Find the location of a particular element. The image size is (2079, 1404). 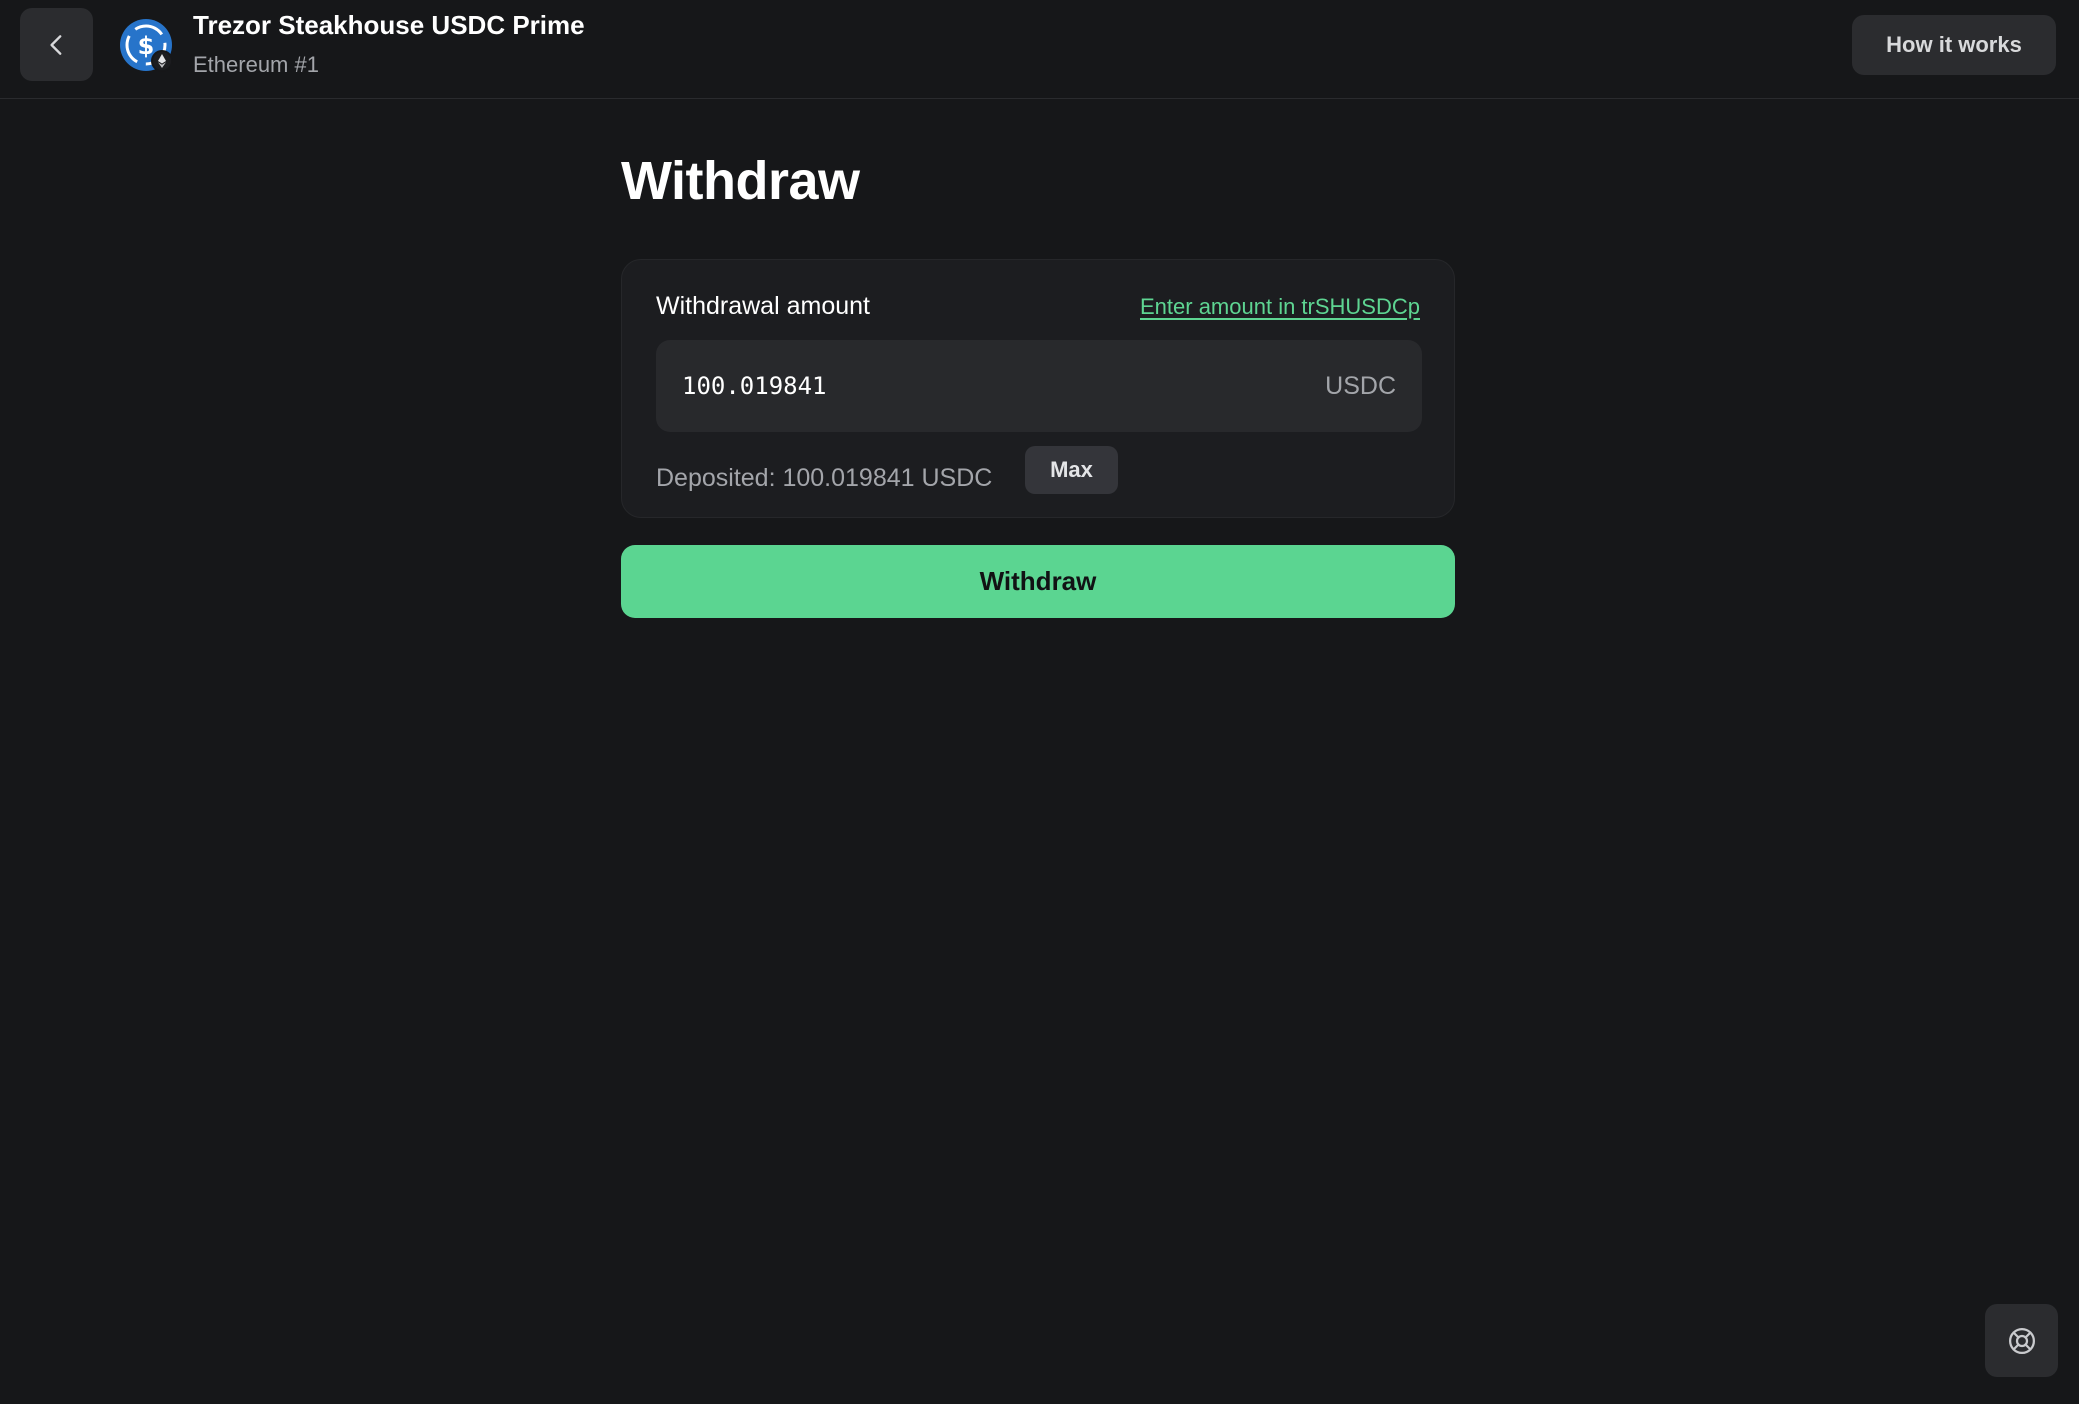

withdrawal-amount-label: Withdrawal amount is located at coordinates (763, 306).